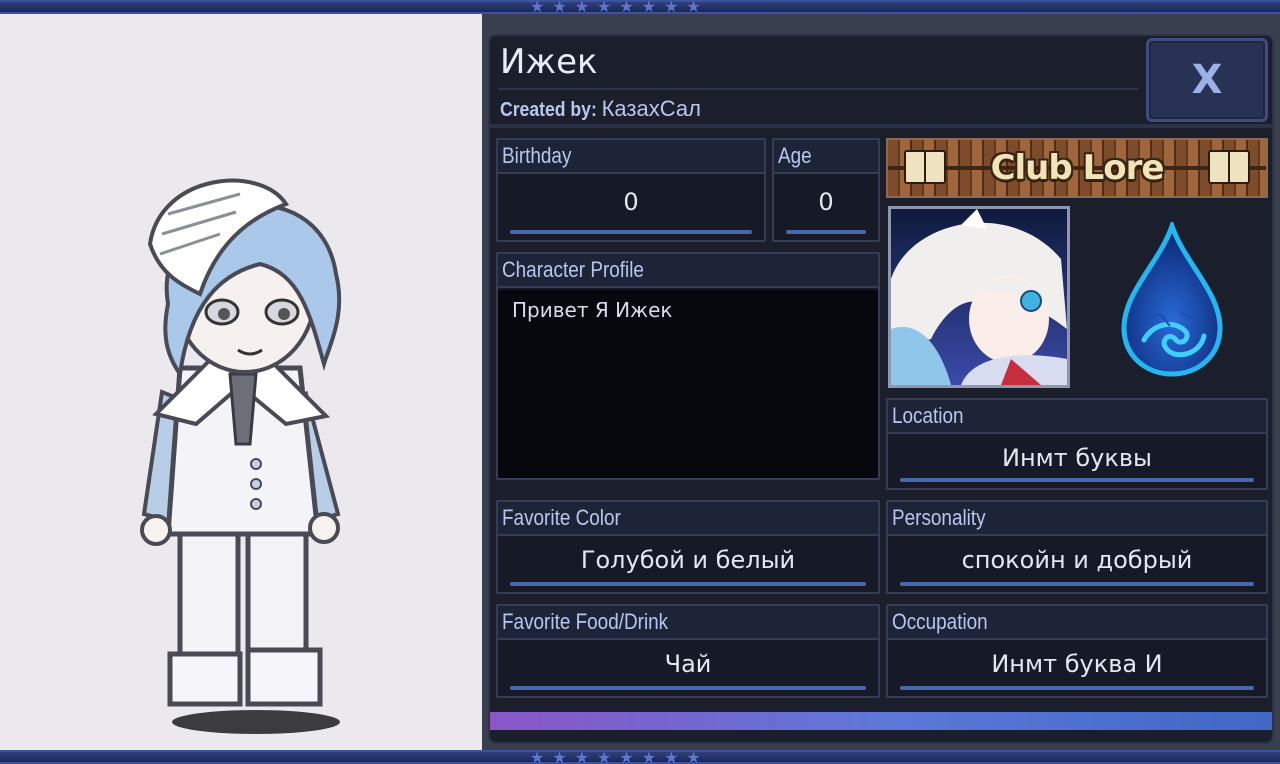 This screenshot has width=1280, height=764. I want to click on close-button: X, so click(1207, 80).